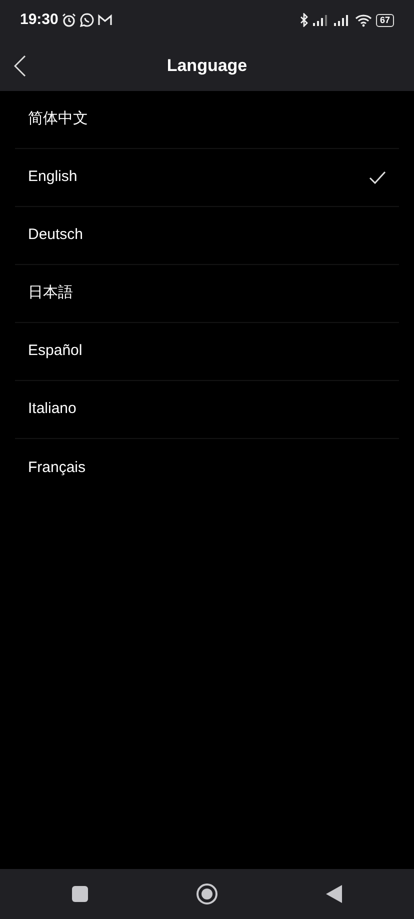 This screenshot has height=919, width=414. What do you see at coordinates (363, 20) in the screenshot?
I see `wifi-icon` at bounding box center [363, 20].